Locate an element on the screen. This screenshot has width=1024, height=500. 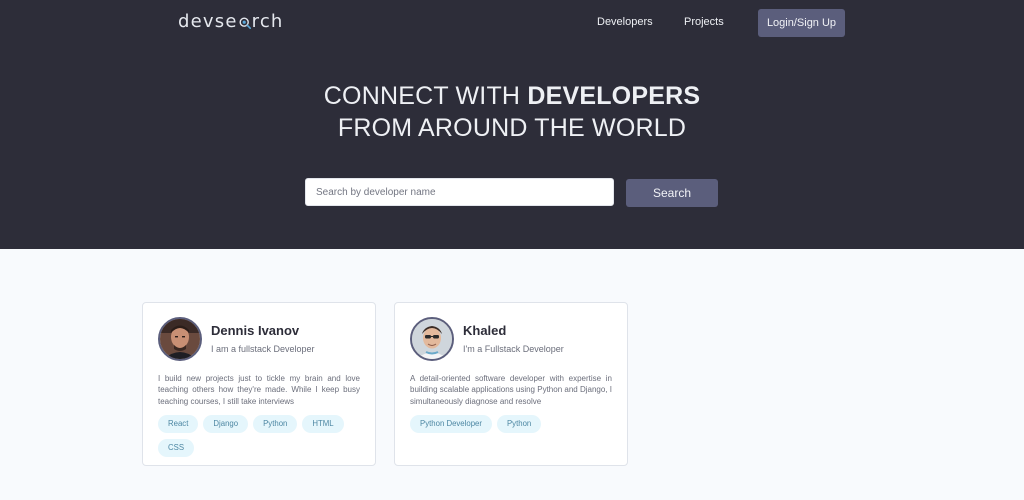
magnifier-icon is located at coordinates (245, 23).